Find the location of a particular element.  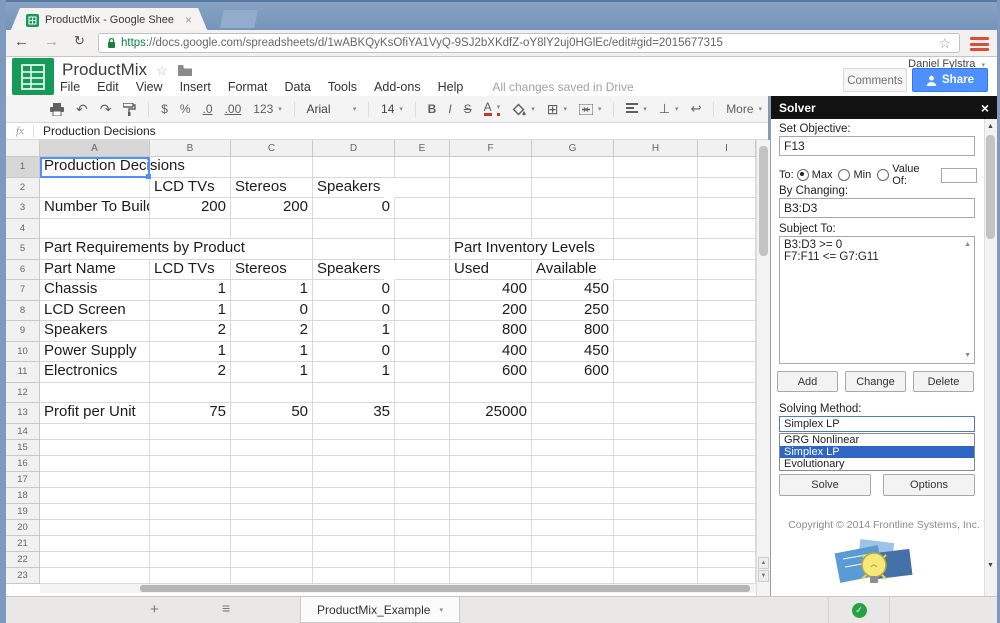

cell-B22 is located at coordinates (190, 559).